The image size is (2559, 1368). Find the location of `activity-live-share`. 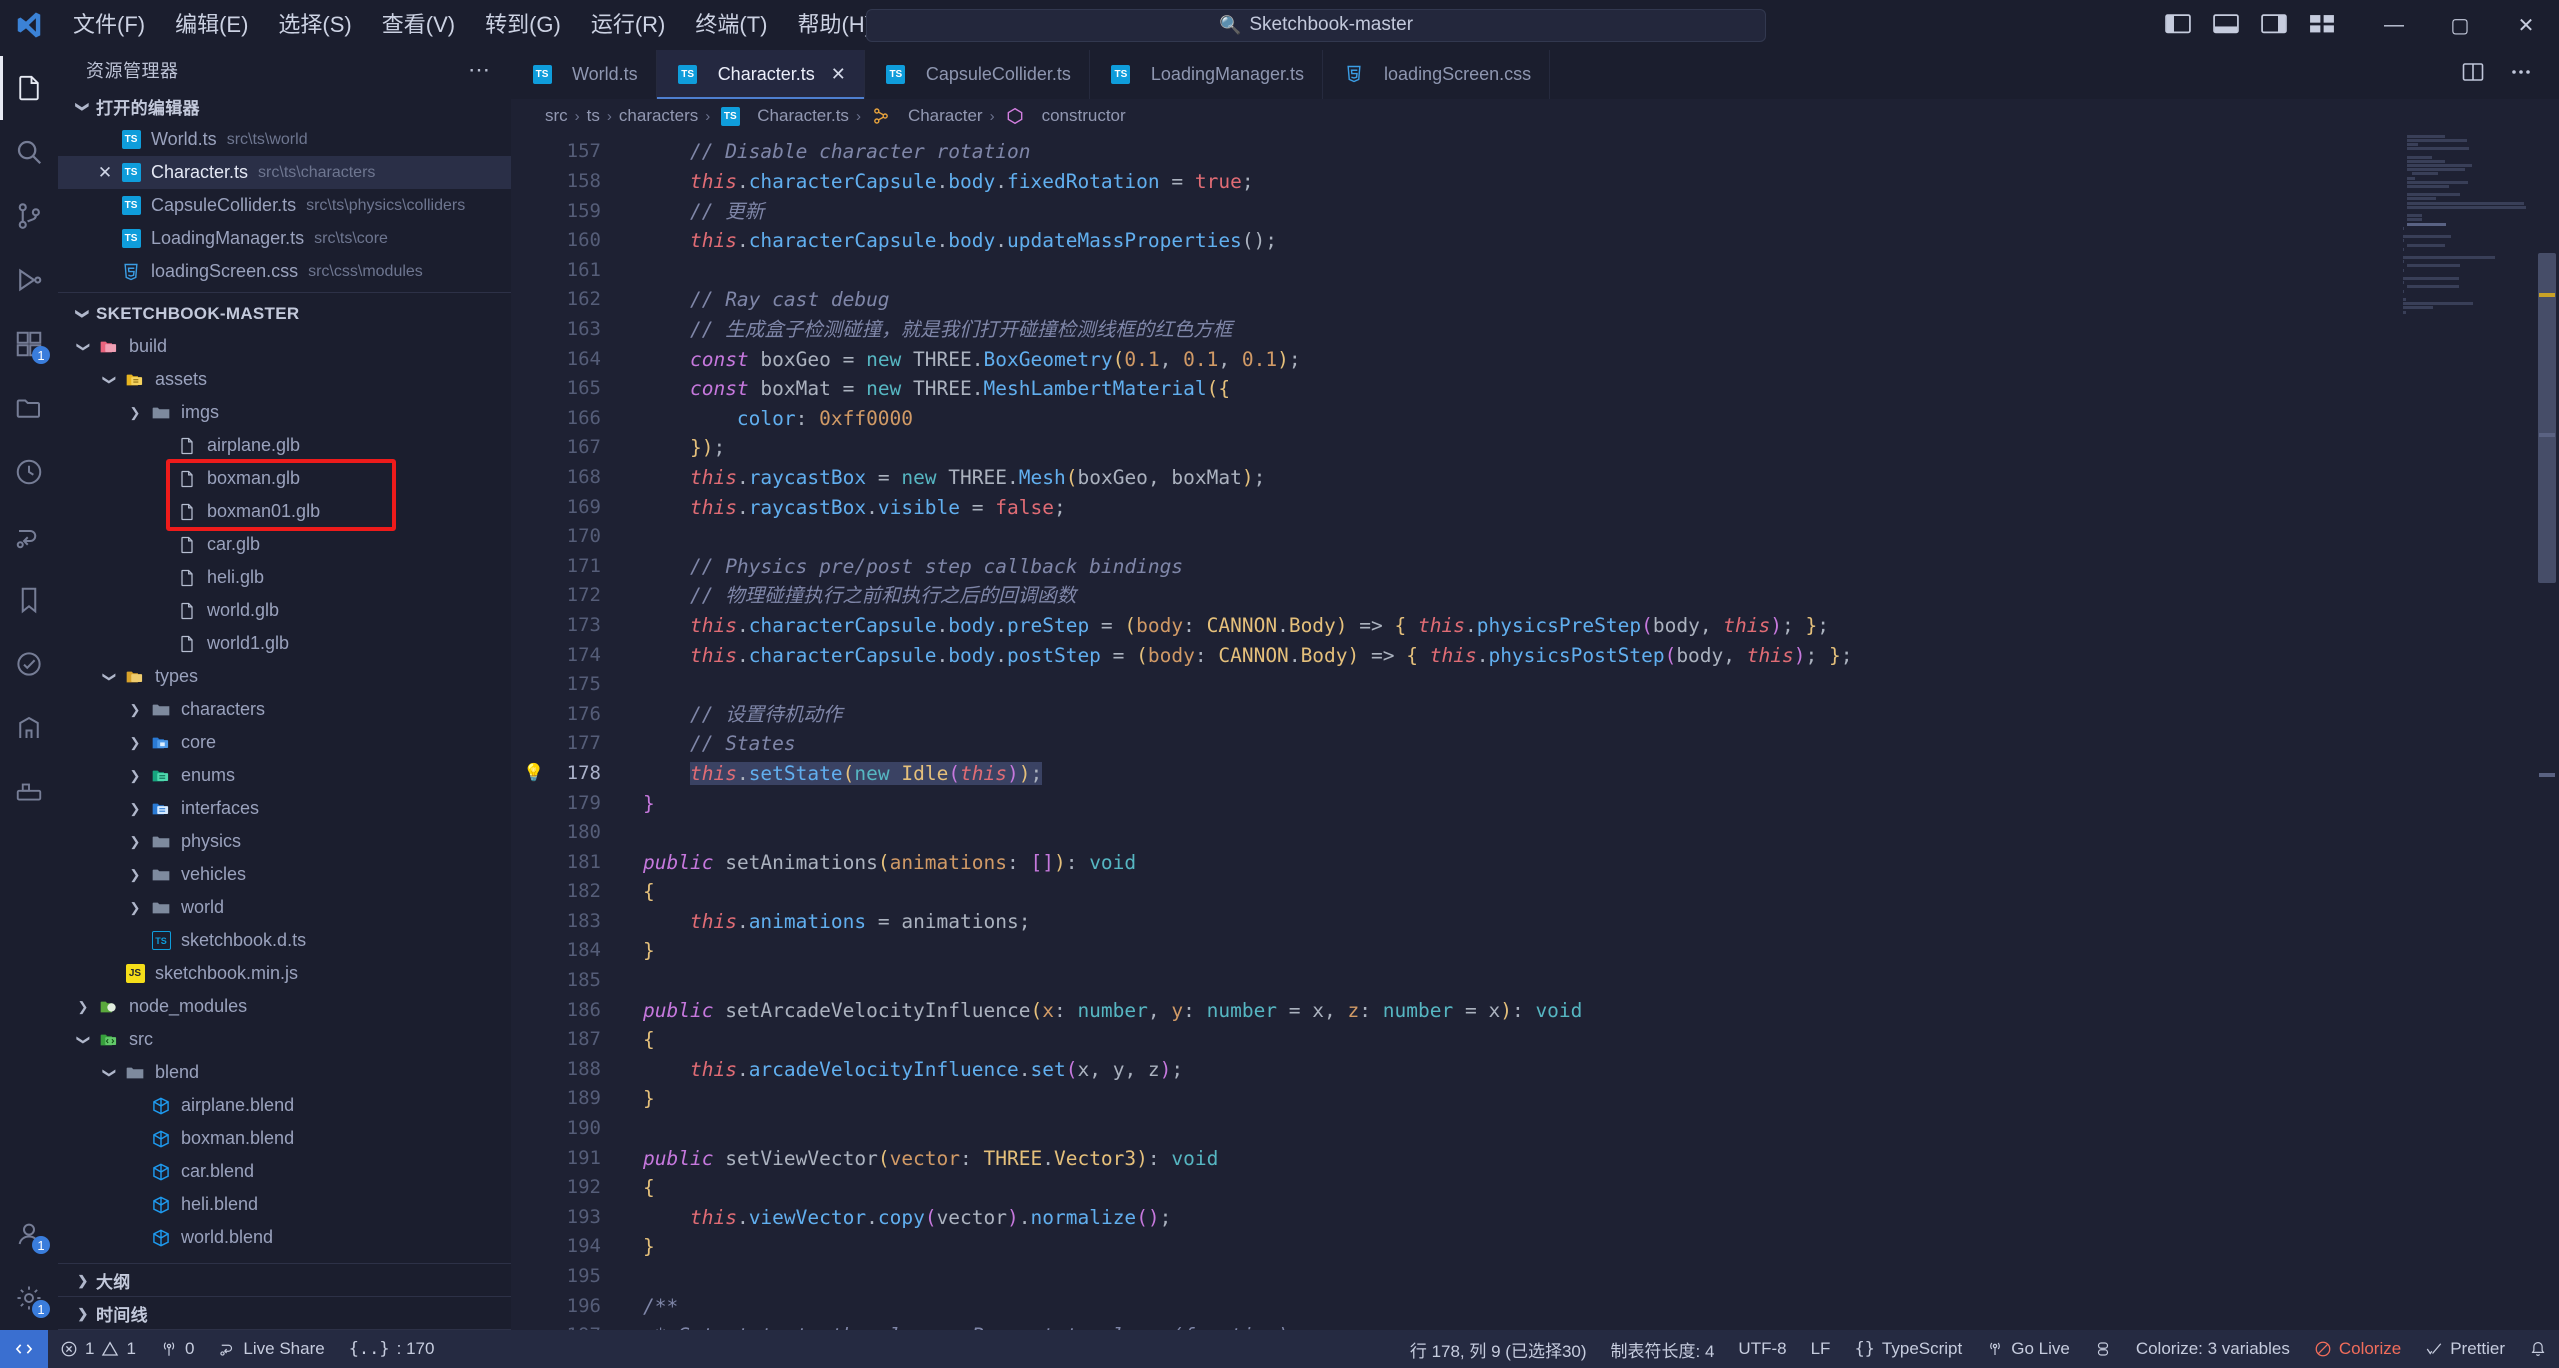

activity-live-share is located at coordinates (29, 536).